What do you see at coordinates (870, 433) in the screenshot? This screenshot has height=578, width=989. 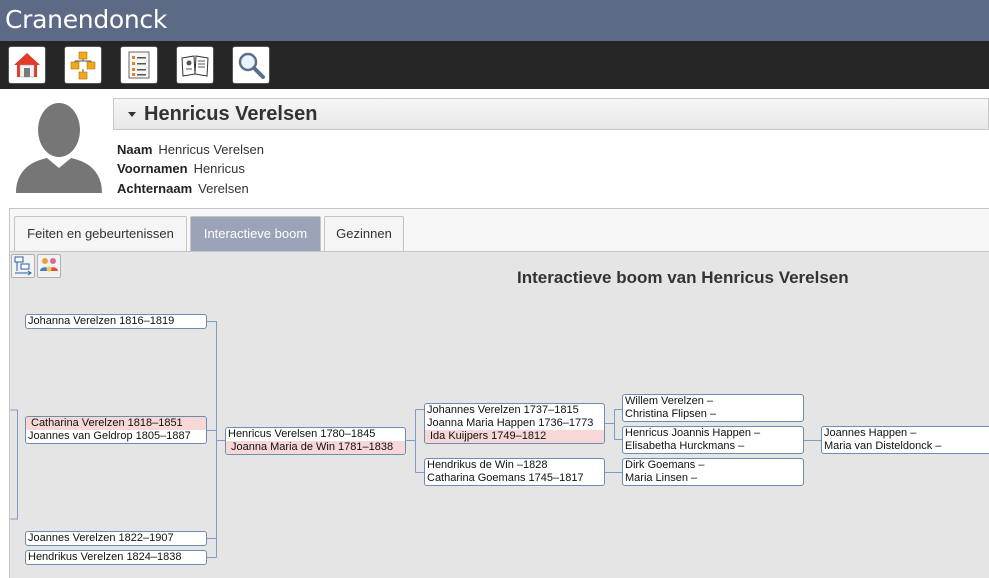 I see `person-line: Joannes Happen –` at bounding box center [870, 433].